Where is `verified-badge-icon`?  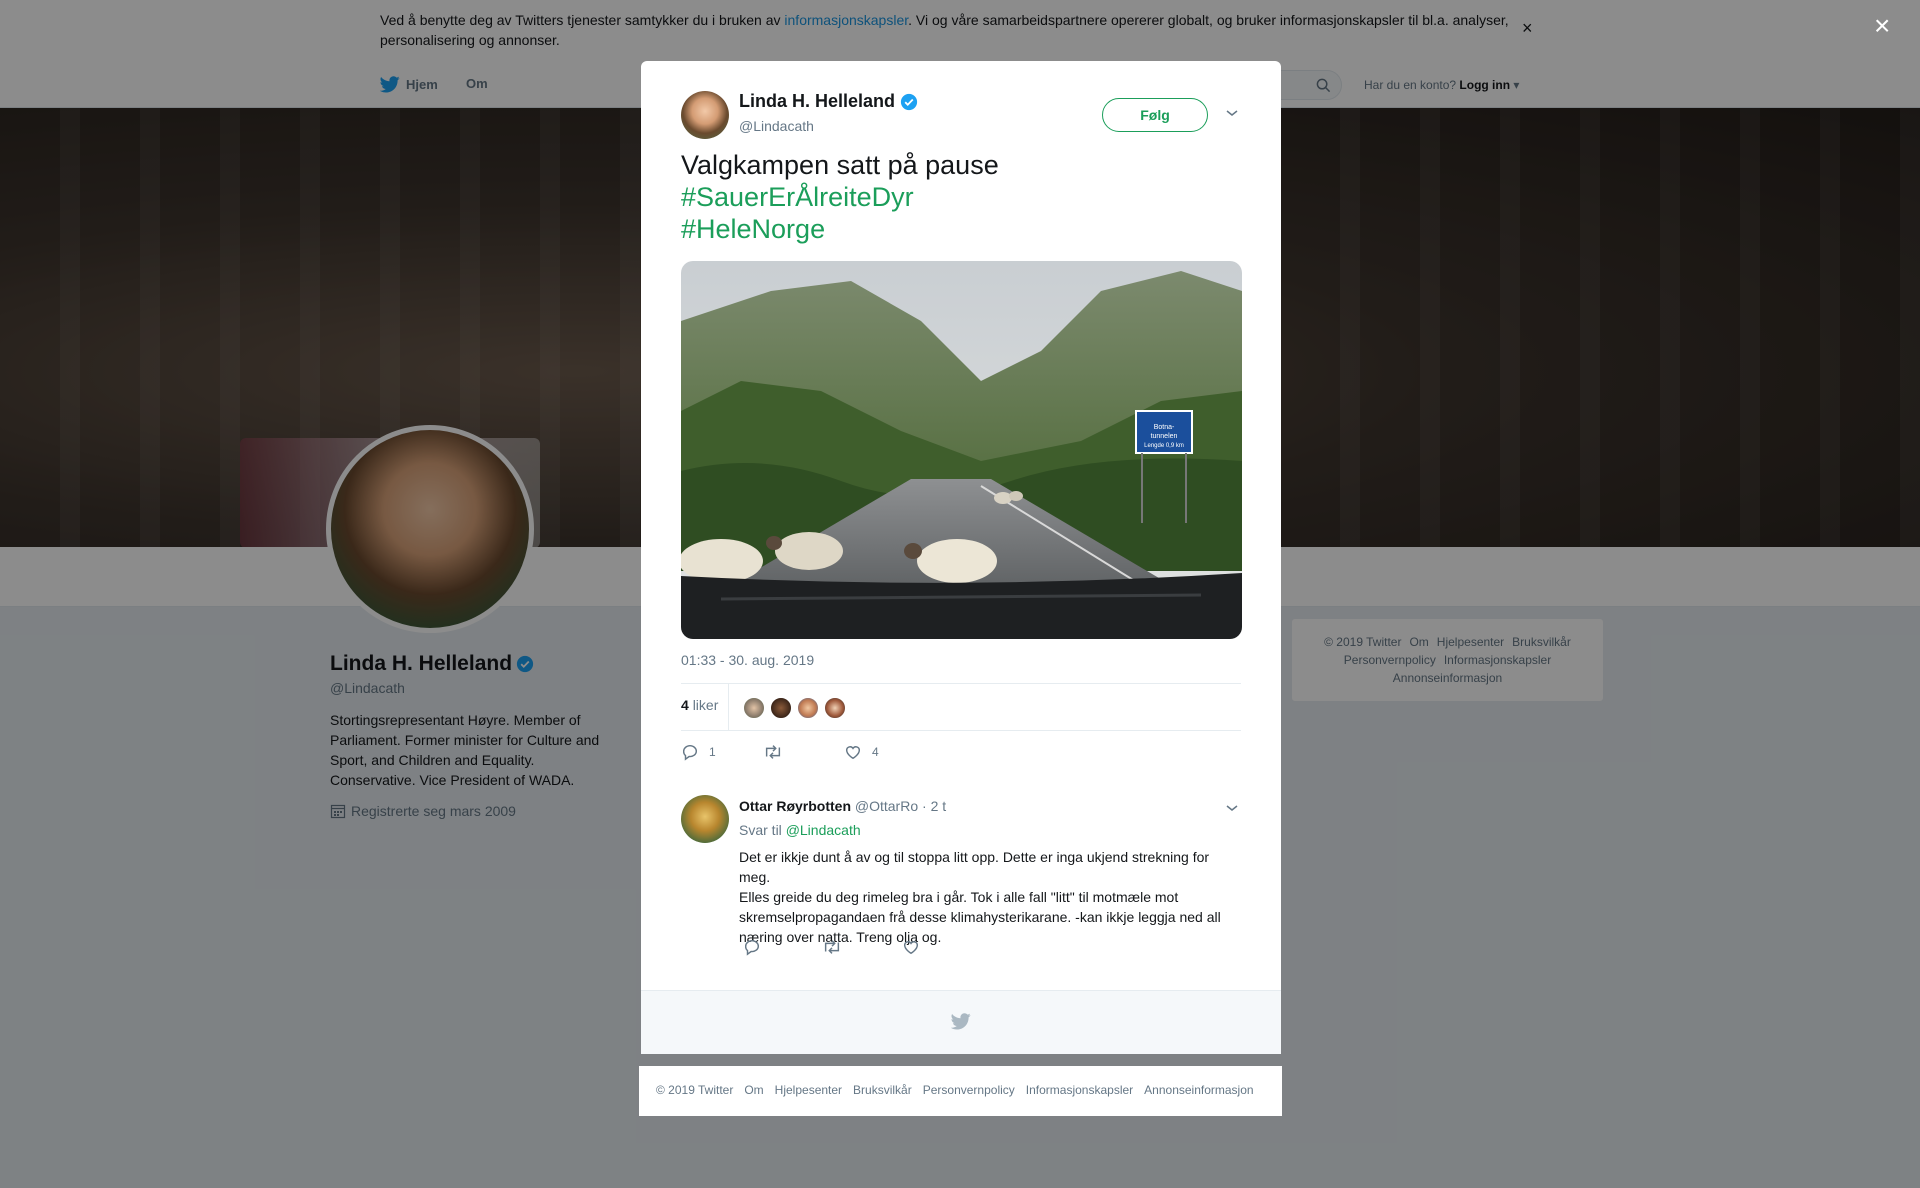
verified-badge-icon is located at coordinates (909, 101).